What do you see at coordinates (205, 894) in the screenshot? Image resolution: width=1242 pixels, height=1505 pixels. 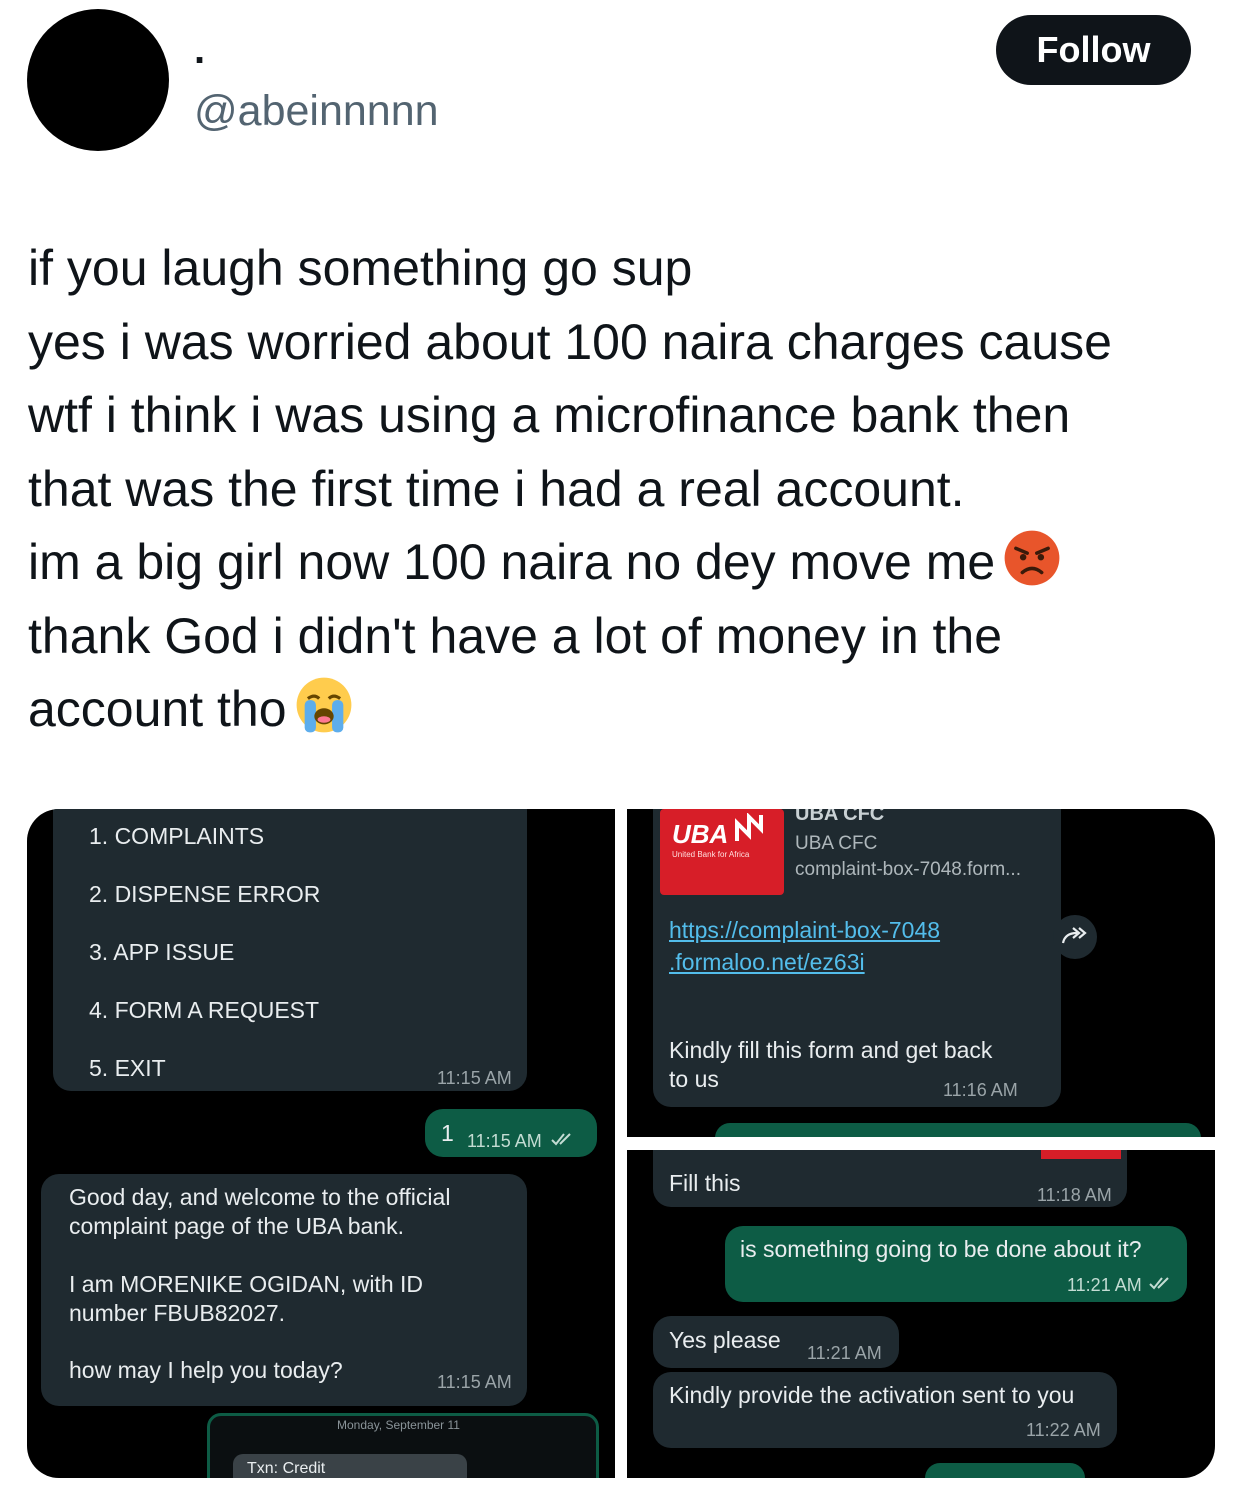 I see `menu-item: 2. DISPENSE ERROR` at bounding box center [205, 894].